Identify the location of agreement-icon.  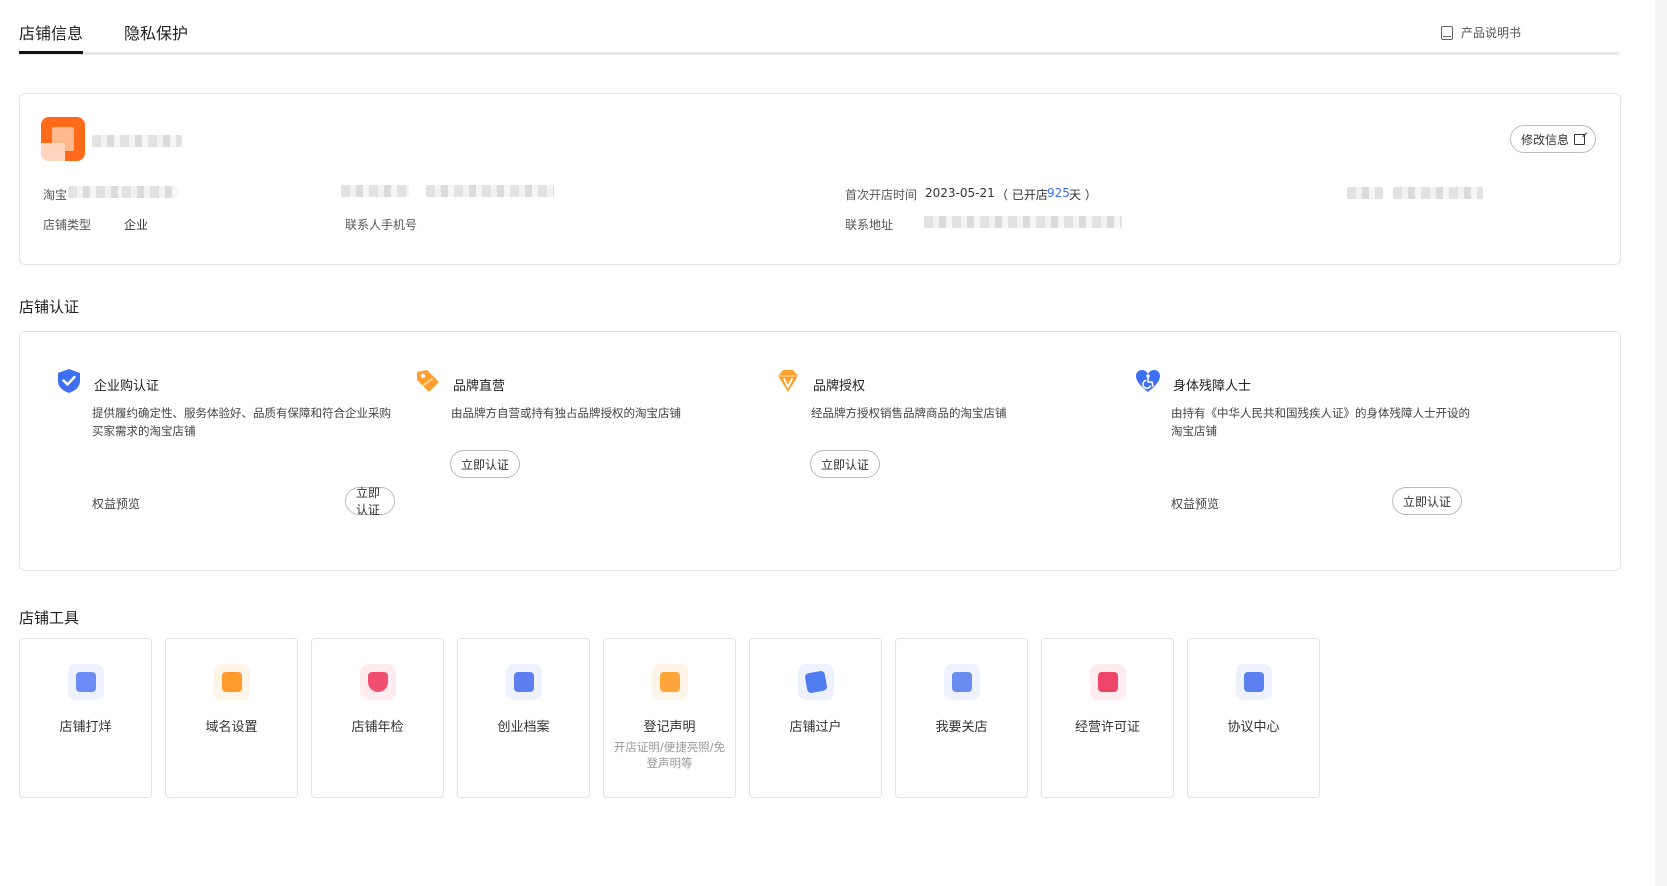
(1253, 682).